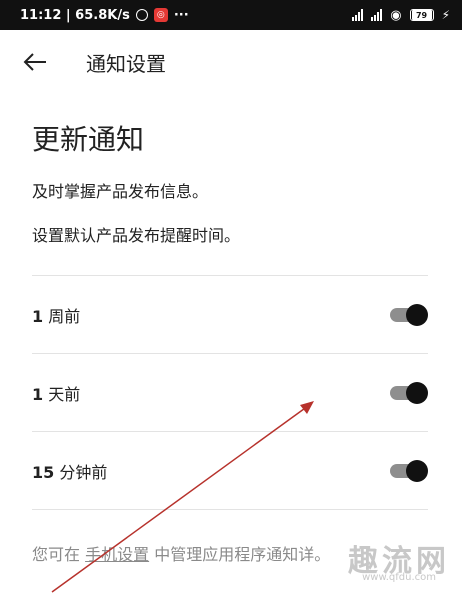 The image size is (462, 594). What do you see at coordinates (358, 15) in the screenshot?
I see `signal-icon` at bounding box center [358, 15].